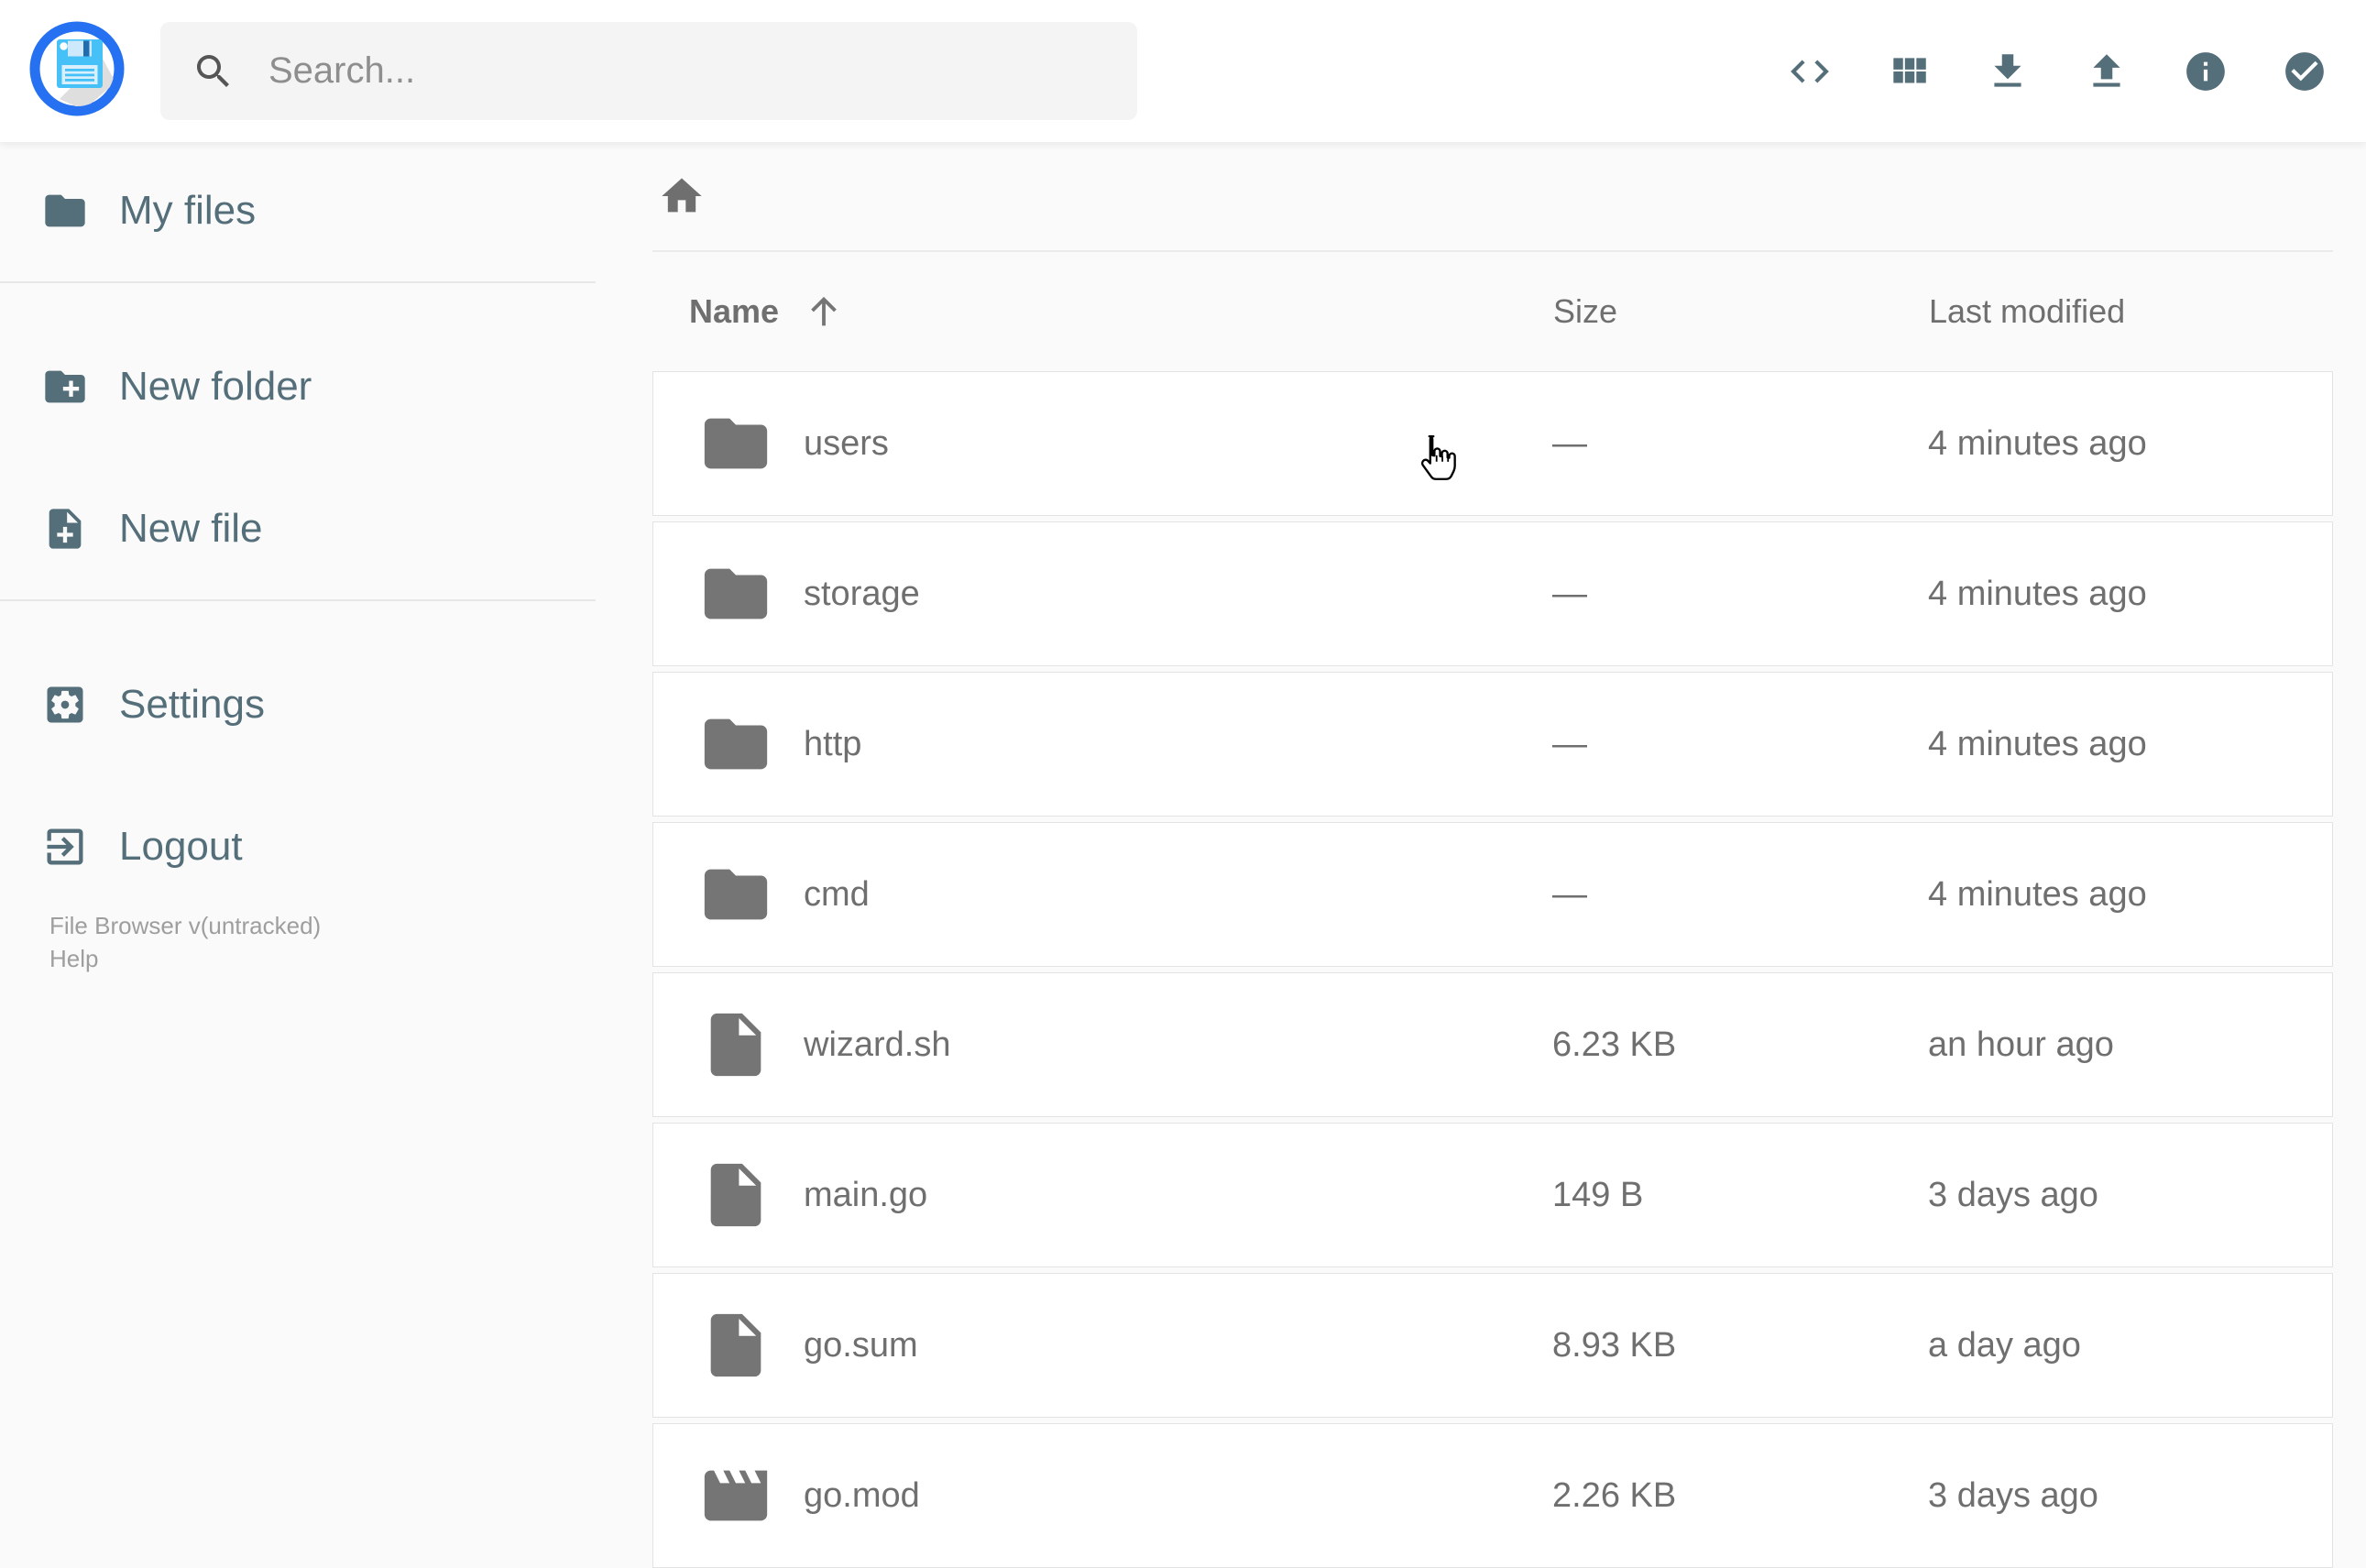 The image size is (2366, 1568). Describe the element at coordinates (213, 70) in the screenshot. I see `search-icon` at that location.